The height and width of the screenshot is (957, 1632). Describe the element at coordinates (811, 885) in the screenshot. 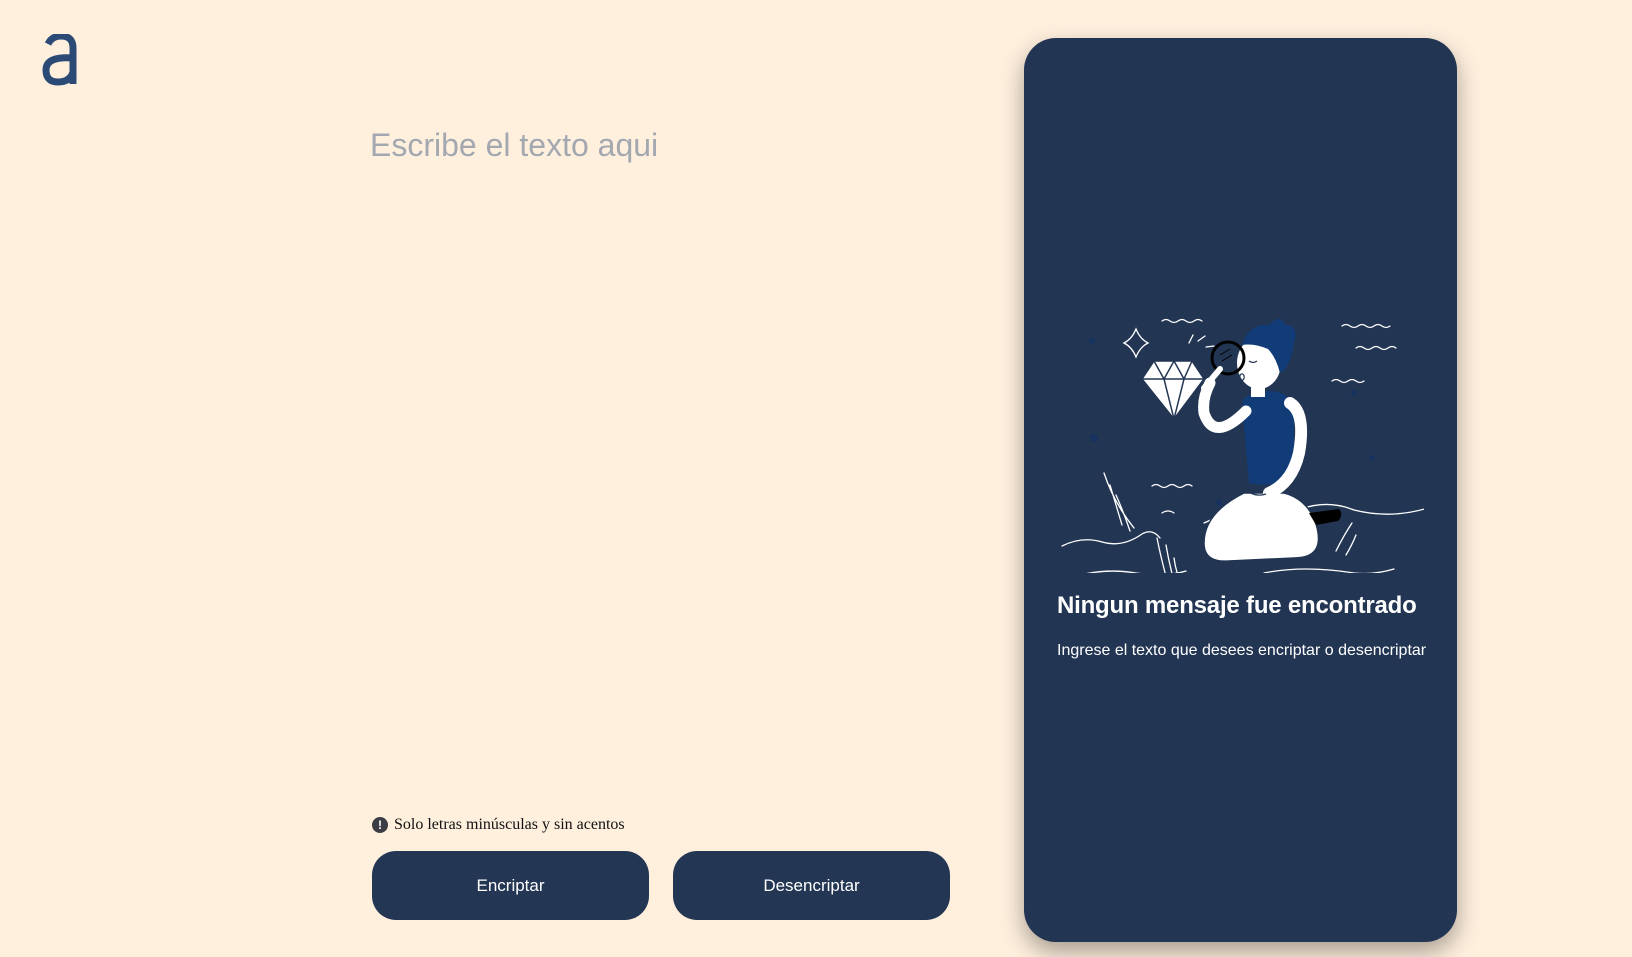

I see `decrypt-button: Desencriptar` at that location.